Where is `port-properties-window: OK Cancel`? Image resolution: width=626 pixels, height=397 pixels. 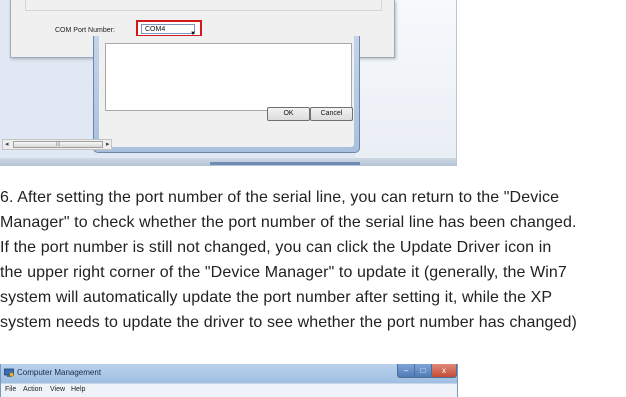 port-properties-window: OK Cancel is located at coordinates (226, 94).